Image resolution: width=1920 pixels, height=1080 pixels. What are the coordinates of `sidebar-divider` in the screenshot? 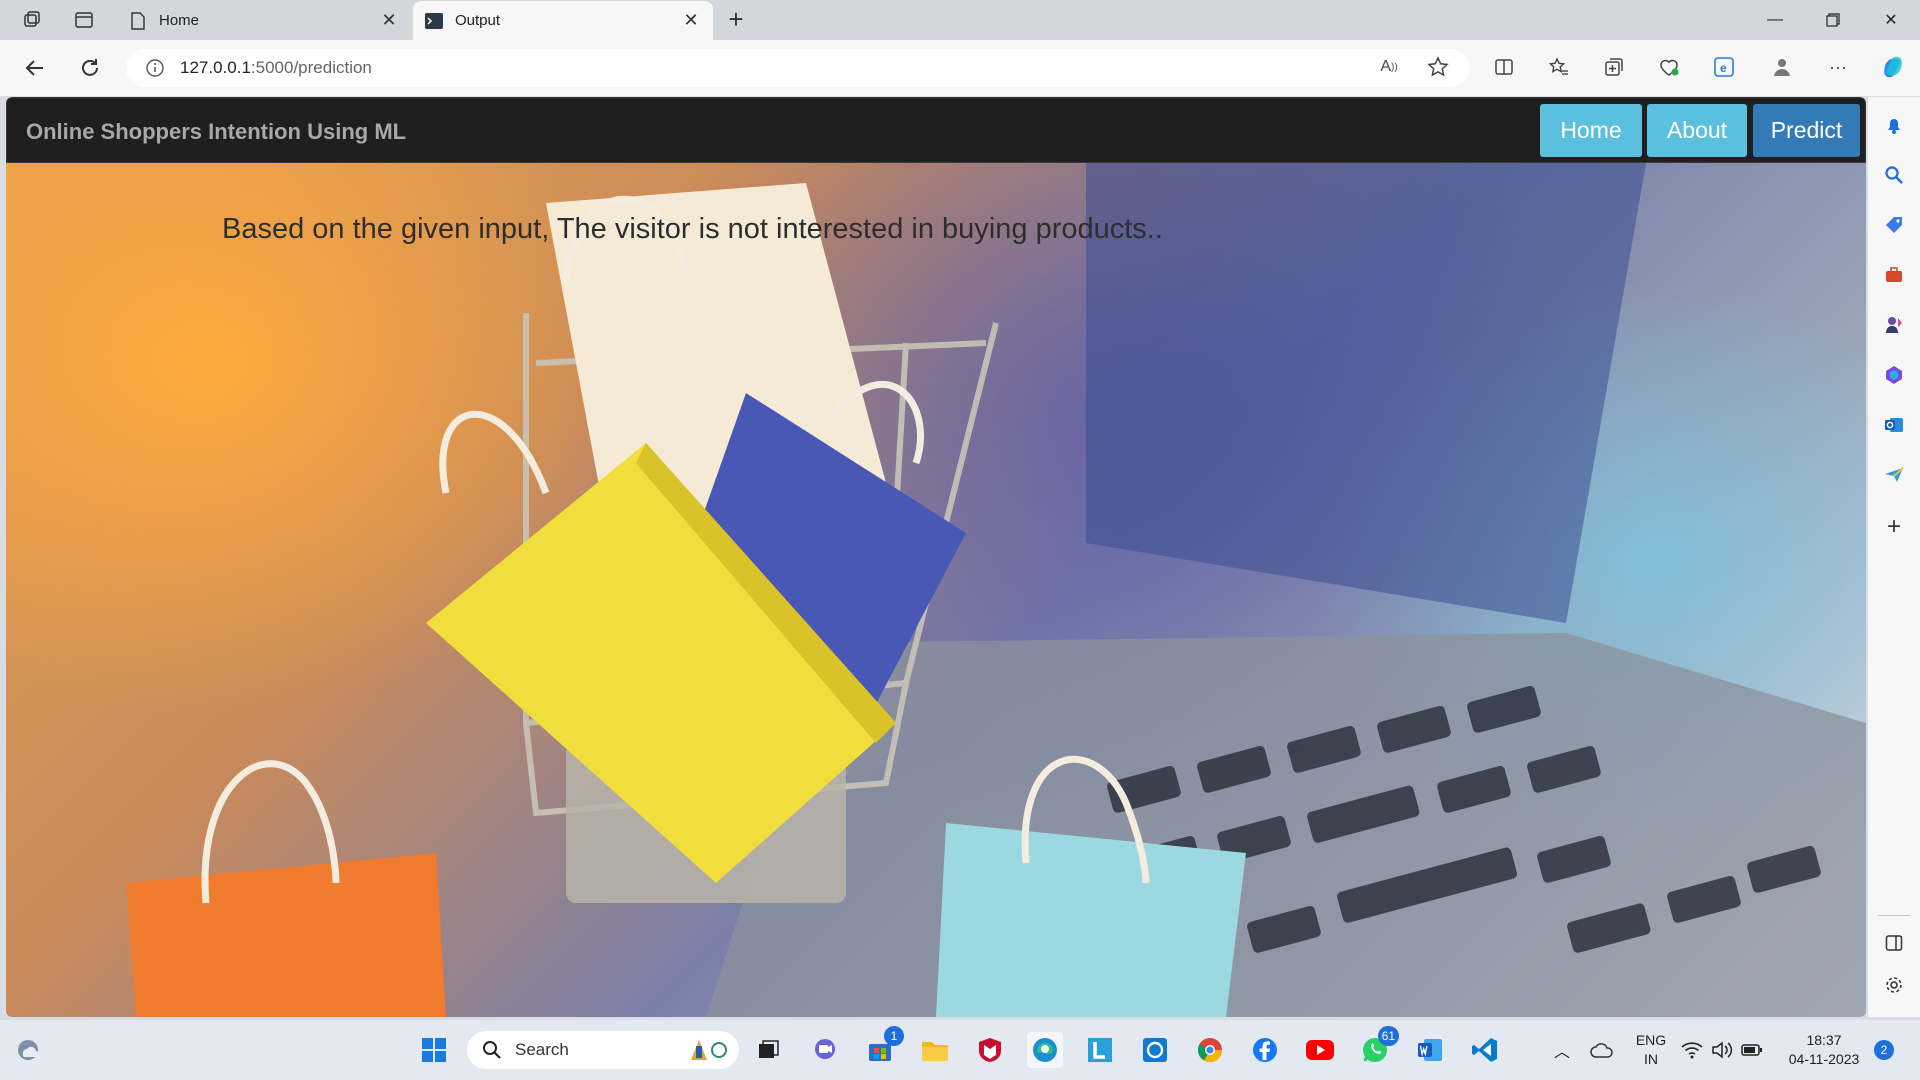 It's located at (1894, 915).